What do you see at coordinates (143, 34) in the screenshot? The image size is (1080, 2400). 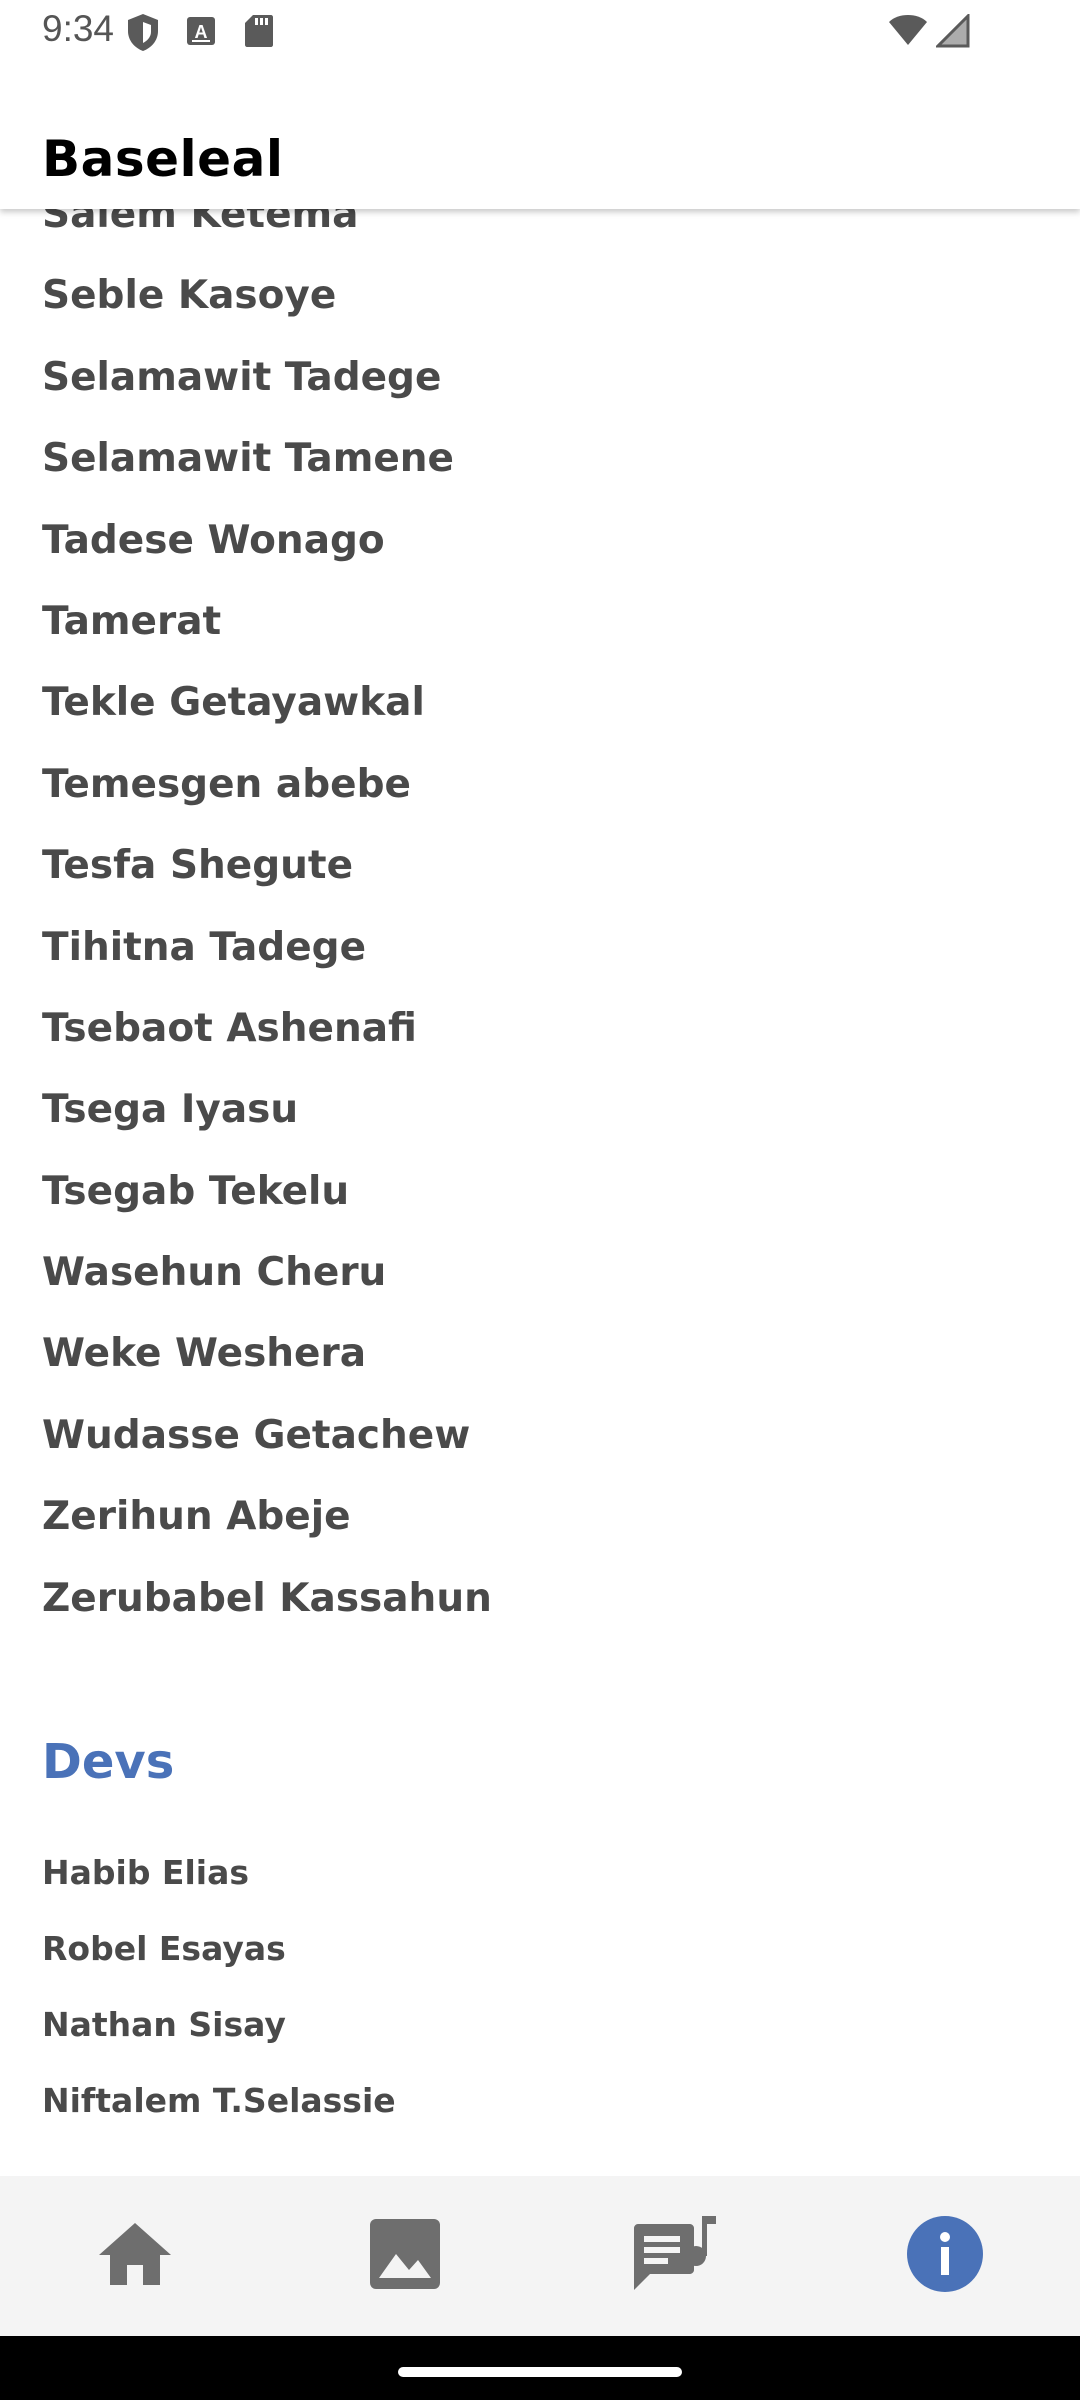 I see `shield-icon` at bounding box center [143, 34].